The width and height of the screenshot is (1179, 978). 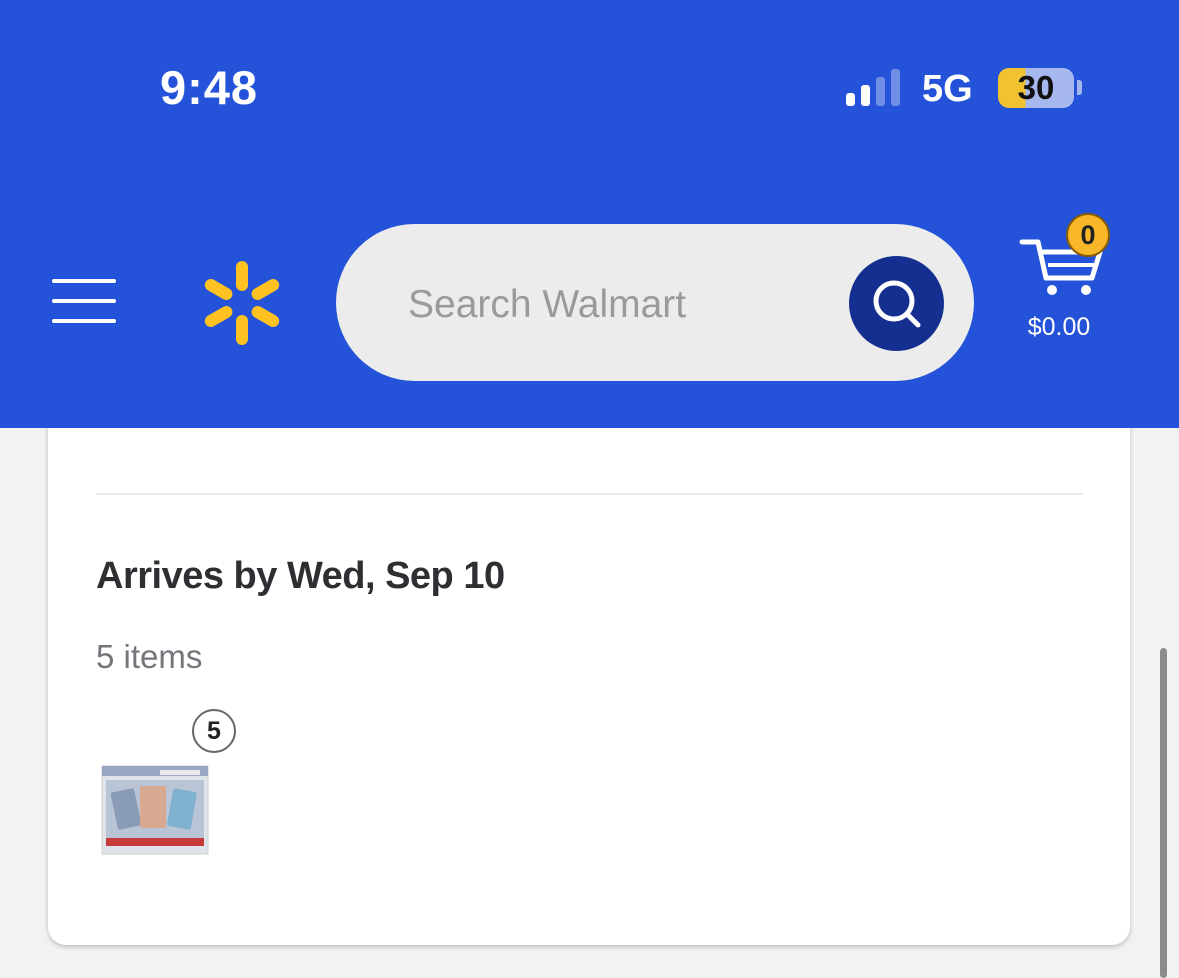 I want to click on network-type: 5G, so click(x=947, y=89).